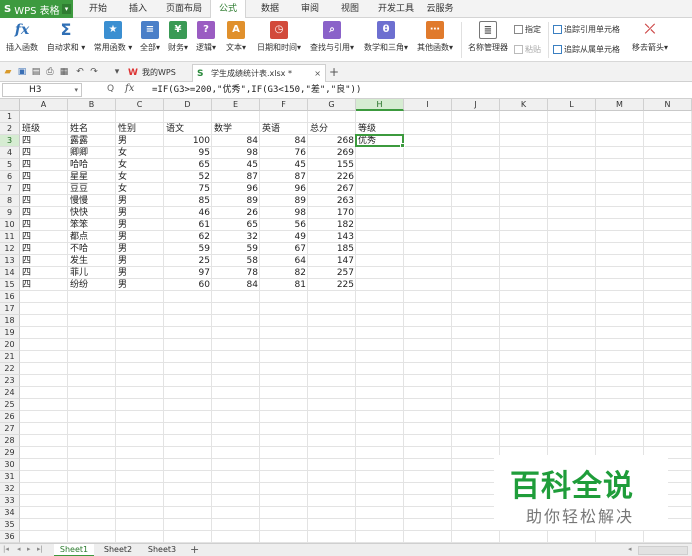 The height and width of the screenshot is (556, 692). I want to click on table-cell: 82, so click(284, 273).